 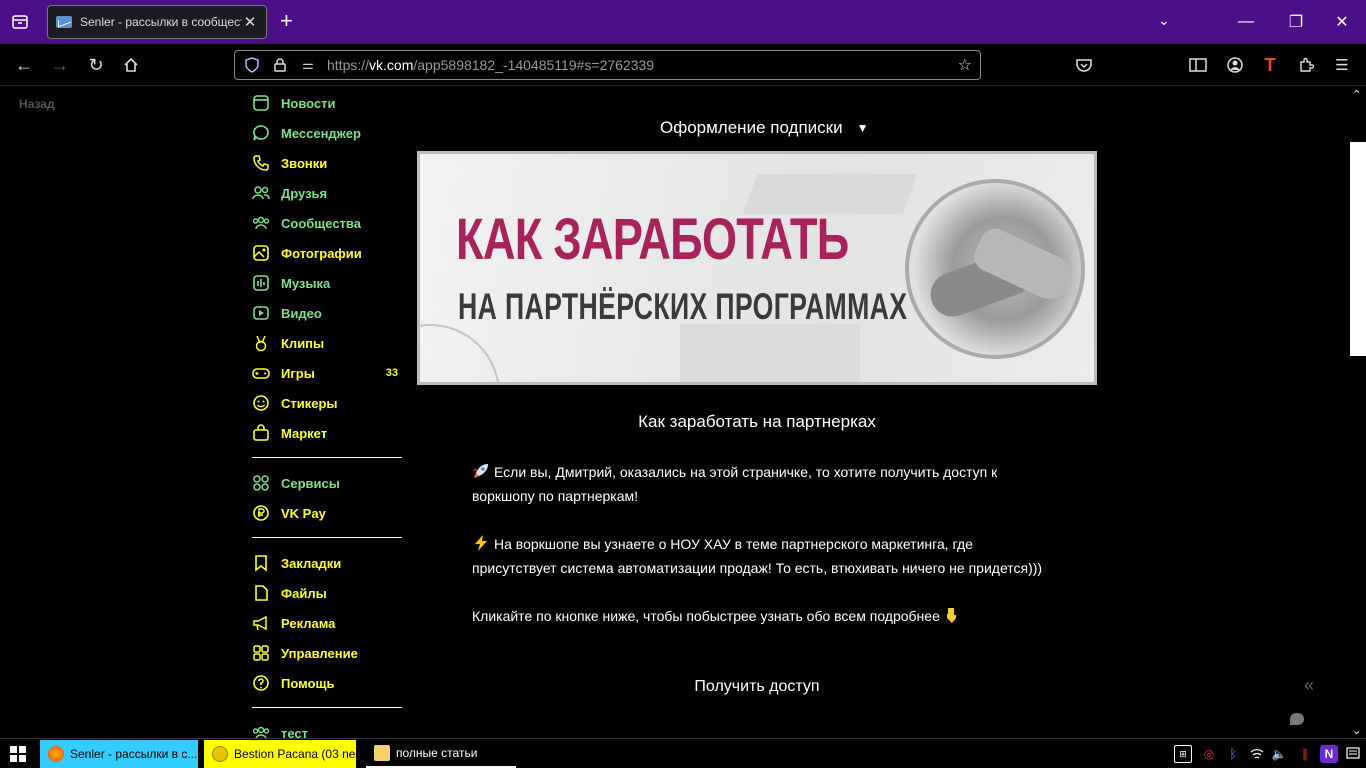 I want to click on tray-bars-icon: ∥, so click(x=1305, y=754).